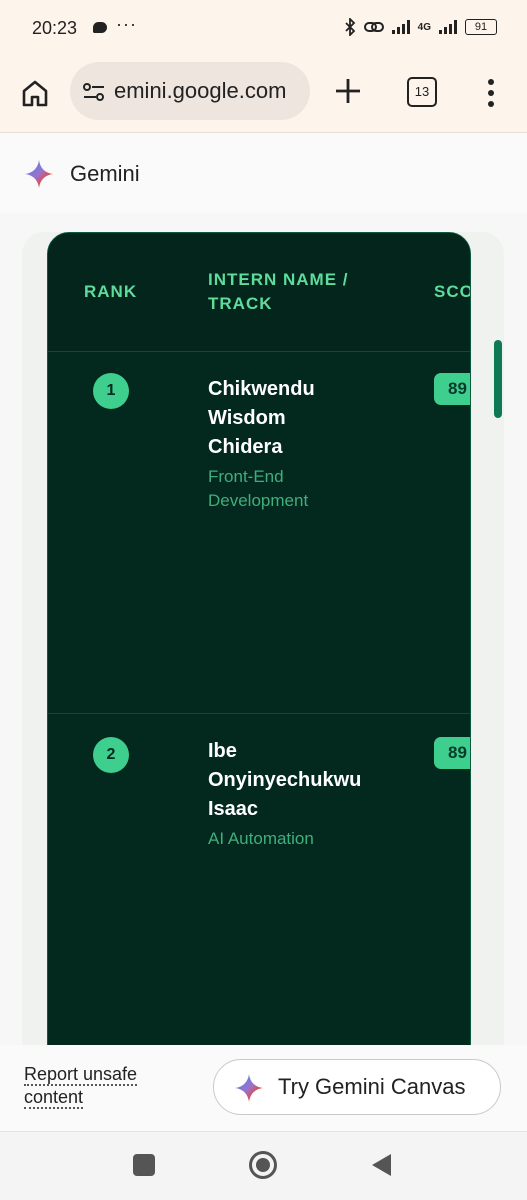 The height and width of the screenshot is (1200, 527). I want to click on address-bar: emini.google.com, so click(190, 91).